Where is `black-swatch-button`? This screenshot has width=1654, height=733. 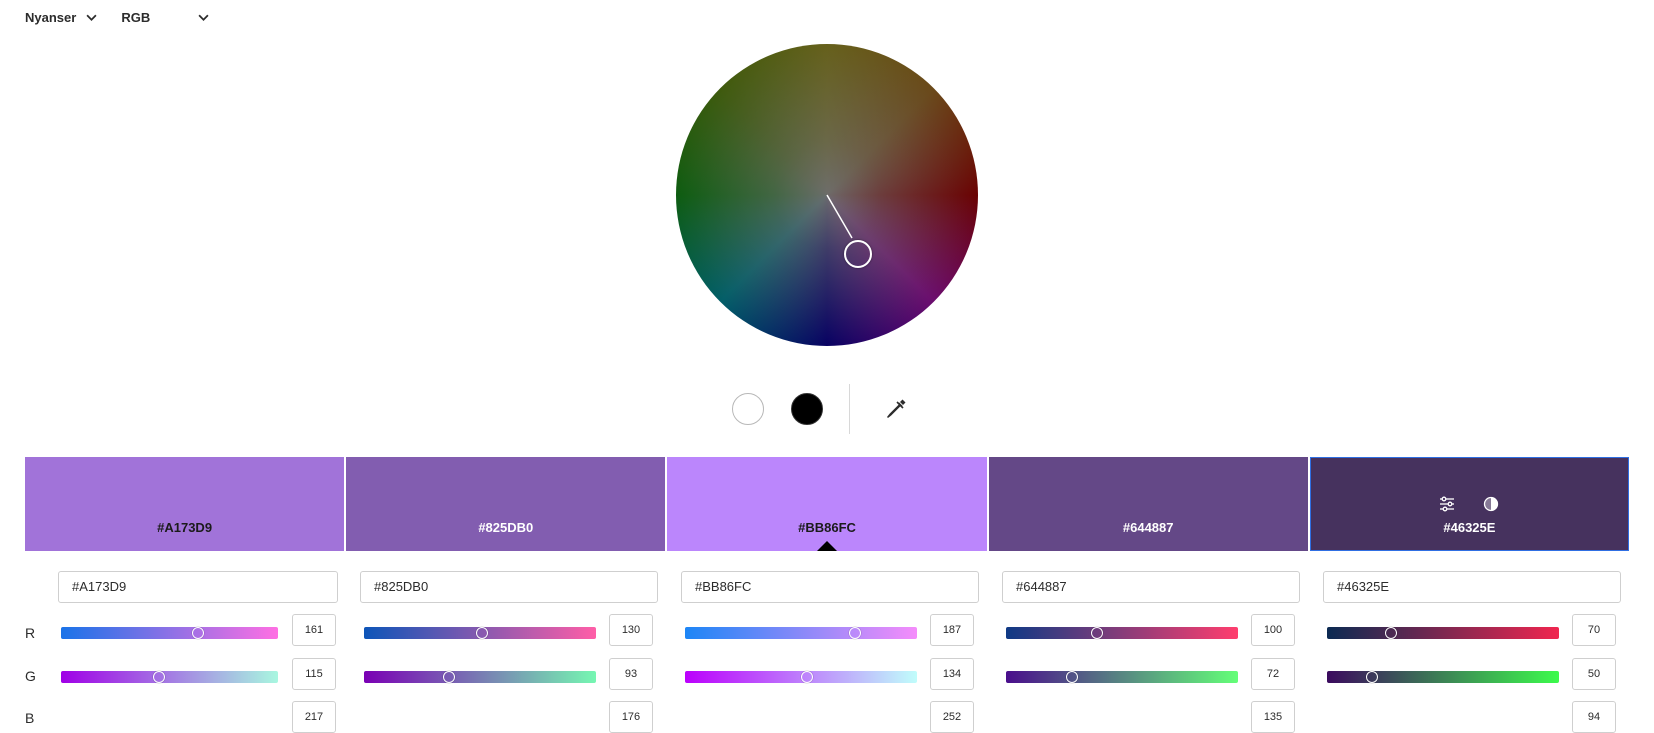
black-swatch-button is located at coordinates (807, 409).